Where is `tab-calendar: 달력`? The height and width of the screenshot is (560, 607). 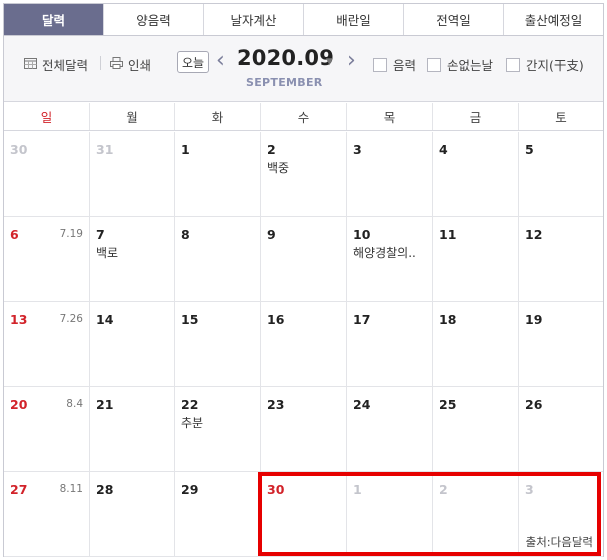 tab-calendar: 달력 is located at coordinates (53, 19).